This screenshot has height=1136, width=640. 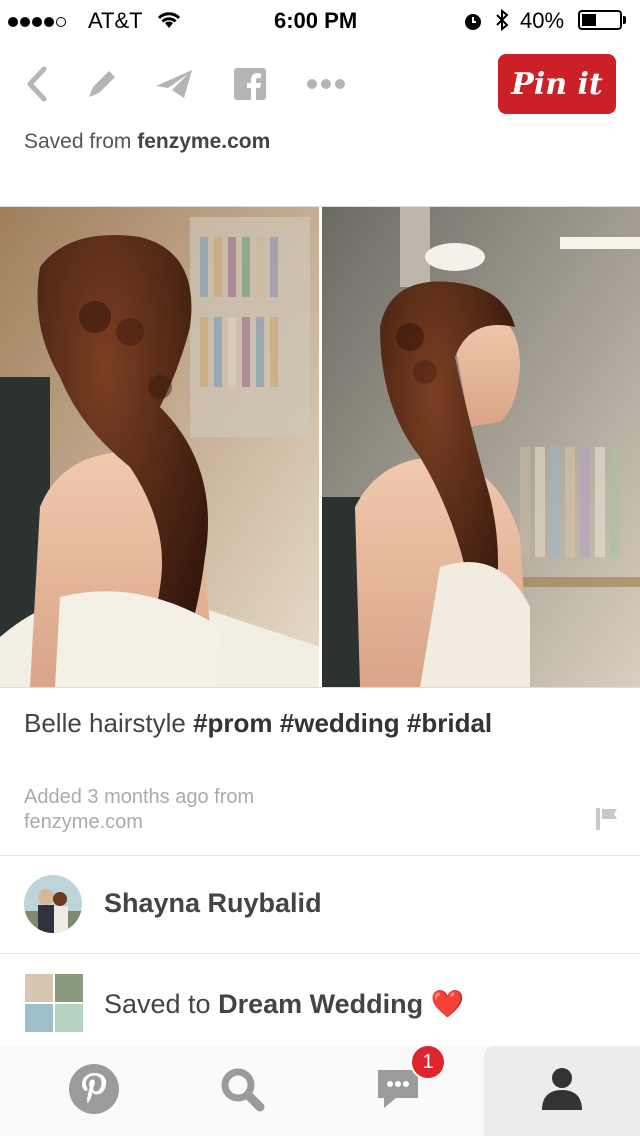 I want to click on hashtags: #prom #wedding #bridal, so click(x=342, y=723).